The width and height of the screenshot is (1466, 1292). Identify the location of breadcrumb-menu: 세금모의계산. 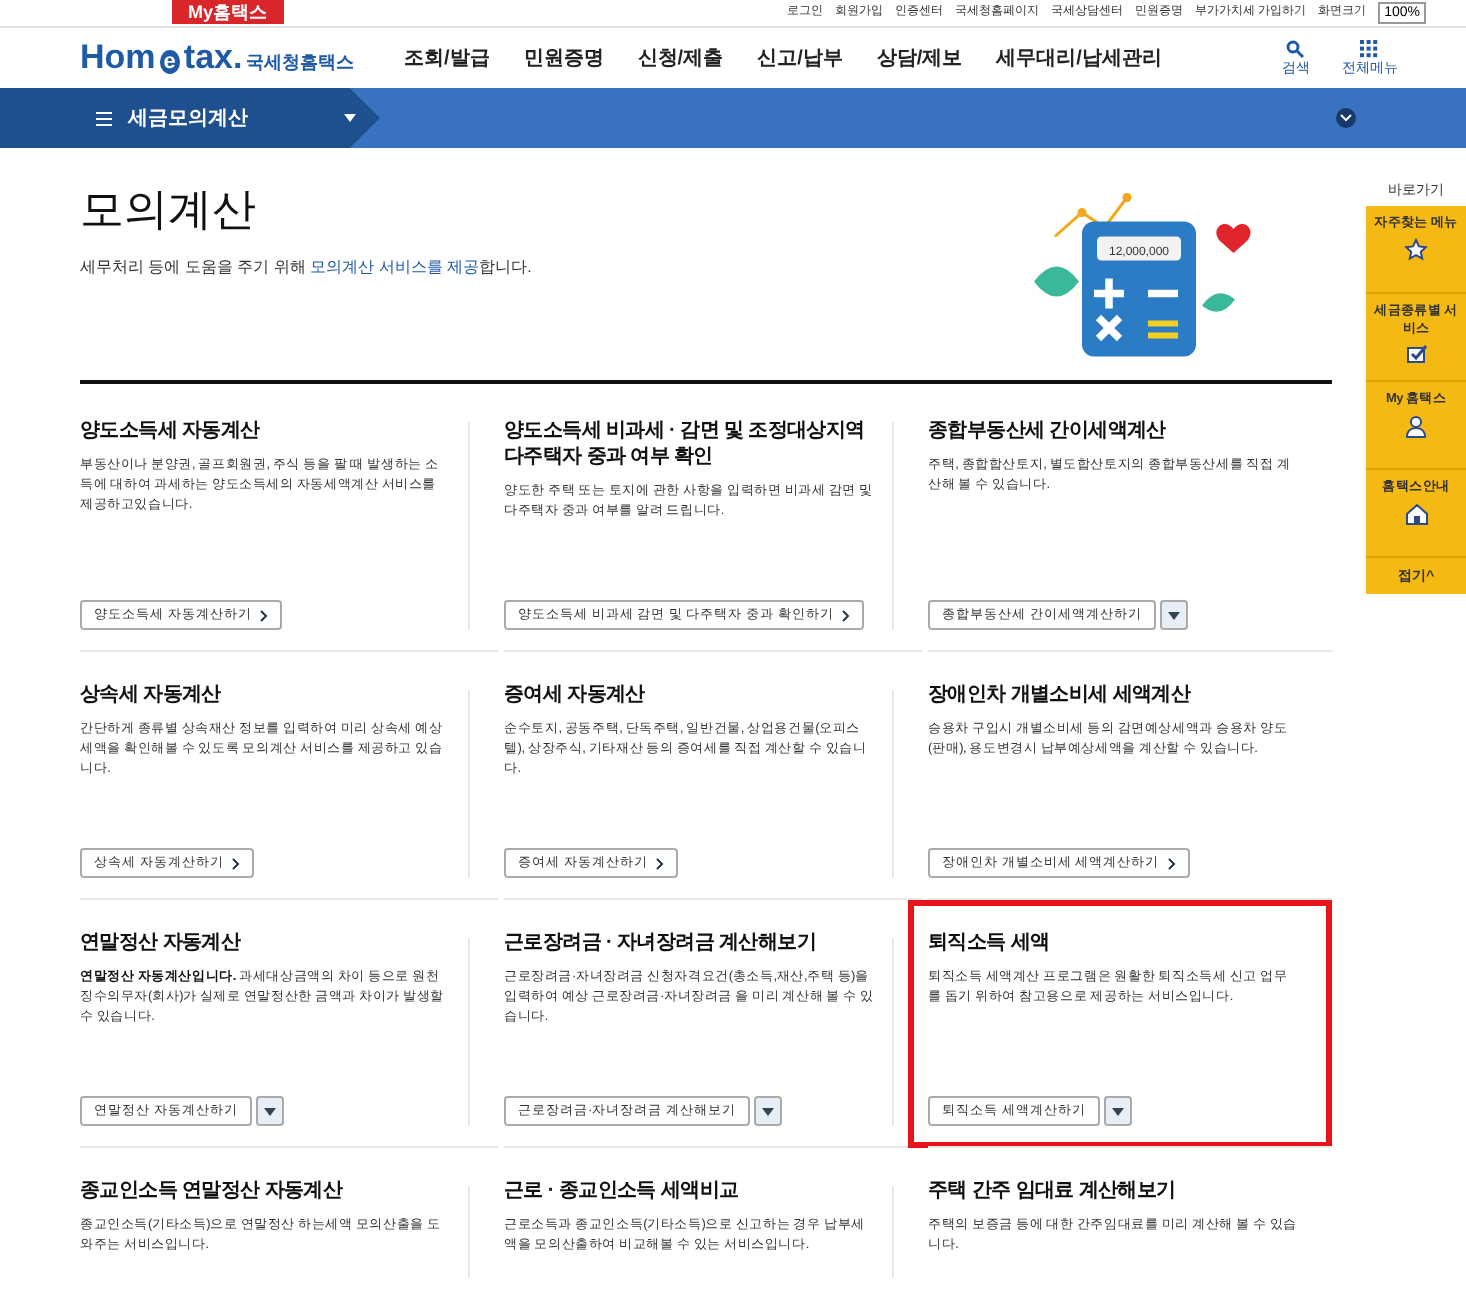
(190, 118).